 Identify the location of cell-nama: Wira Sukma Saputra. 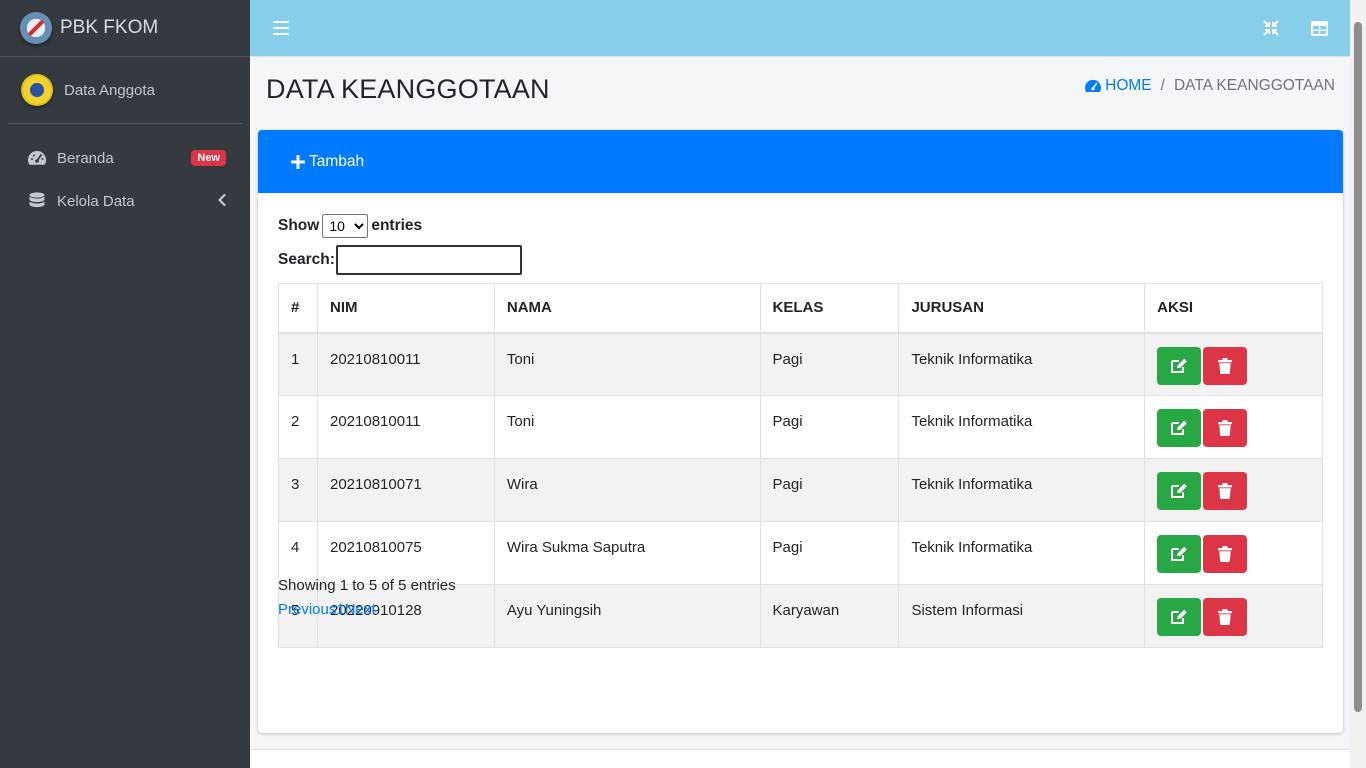
(627, 553).